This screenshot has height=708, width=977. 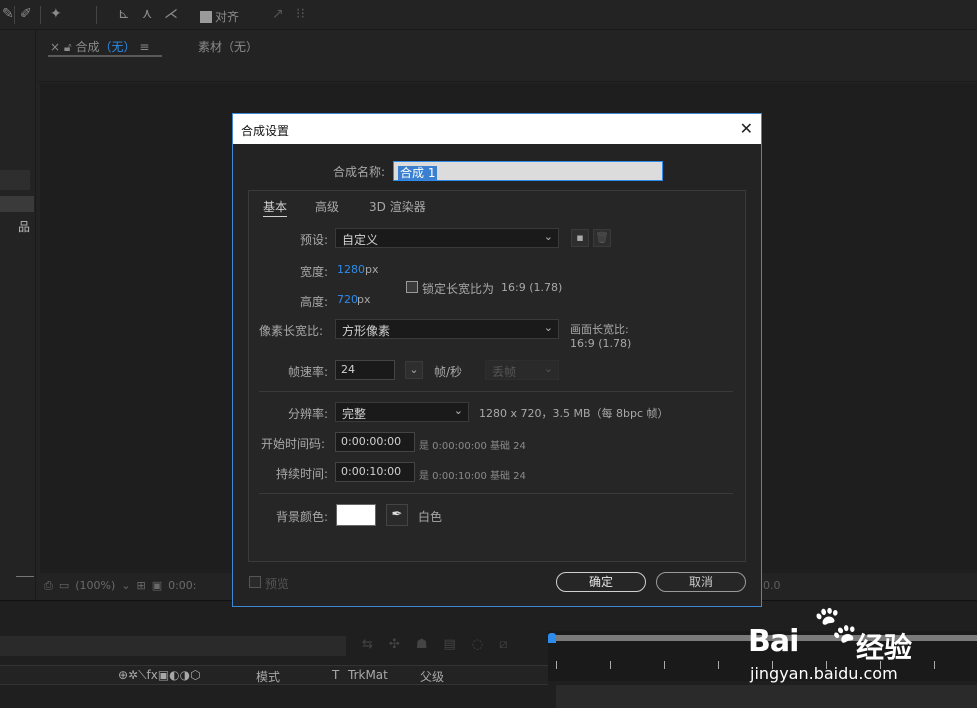 I want to click on axis-view-icon: ⋌, so click(x=171, y=14).